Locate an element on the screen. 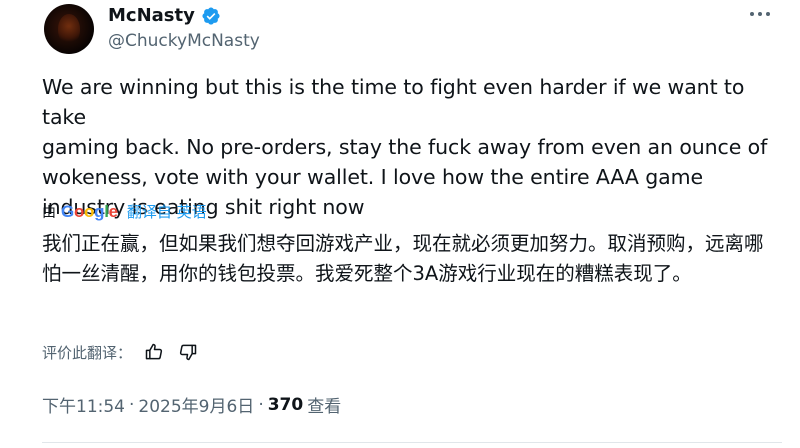  tweet-date: 2025年9月6日 is located at coordinates (196, 404).